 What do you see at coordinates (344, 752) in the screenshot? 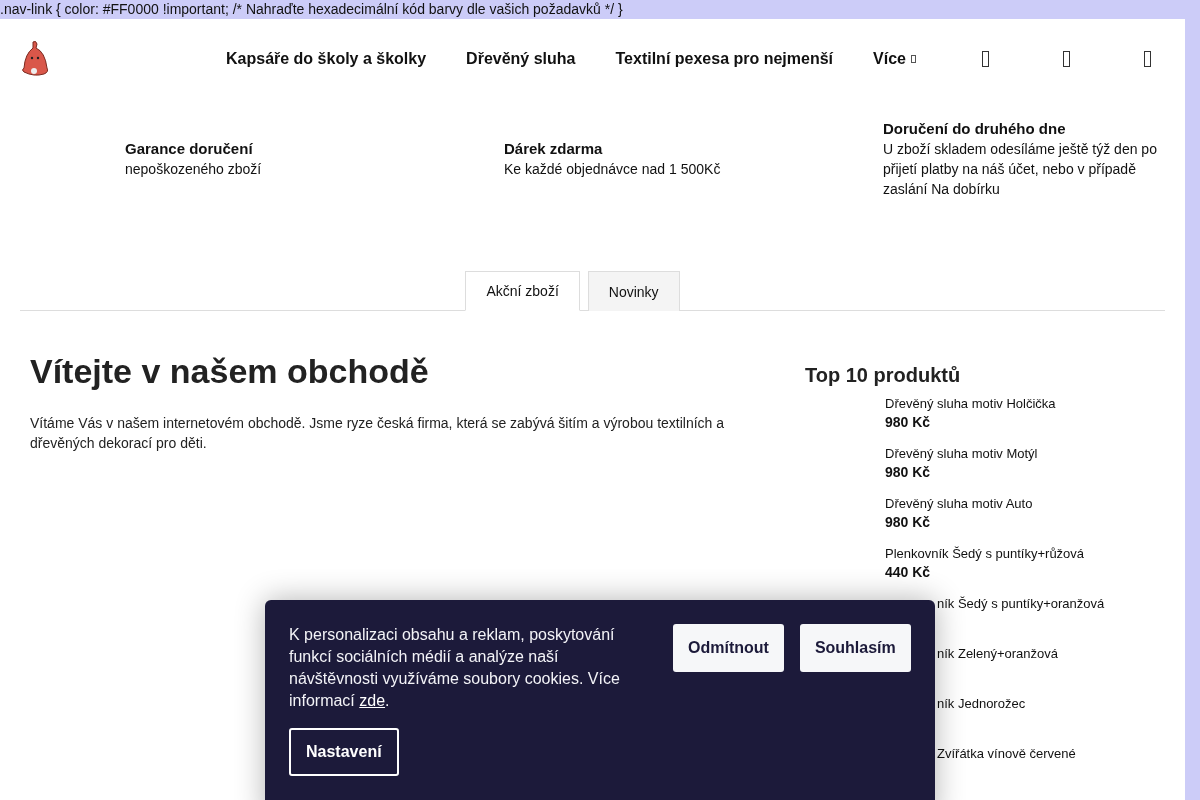
I see `settings-button: Nastavení` at bounding box center [344, 752].